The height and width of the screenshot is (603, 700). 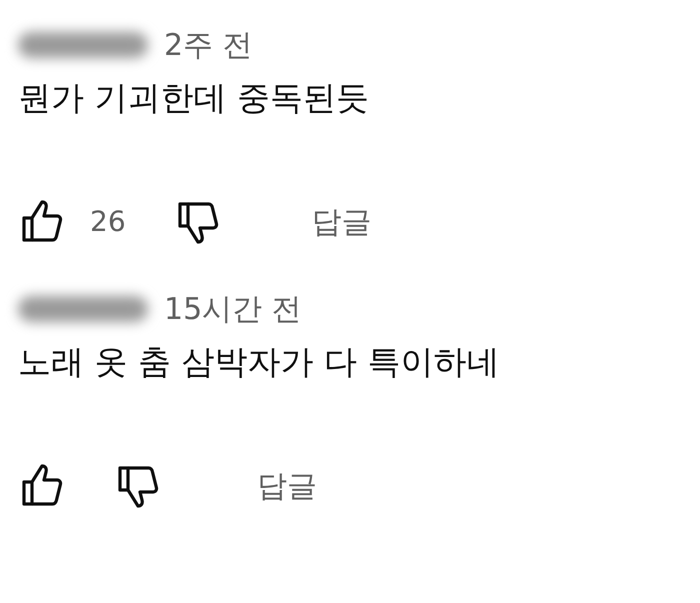 I want to click on comment-text: 노래 옷 춤 삼박자가 다 특이하네, so click(x=259, y=362).